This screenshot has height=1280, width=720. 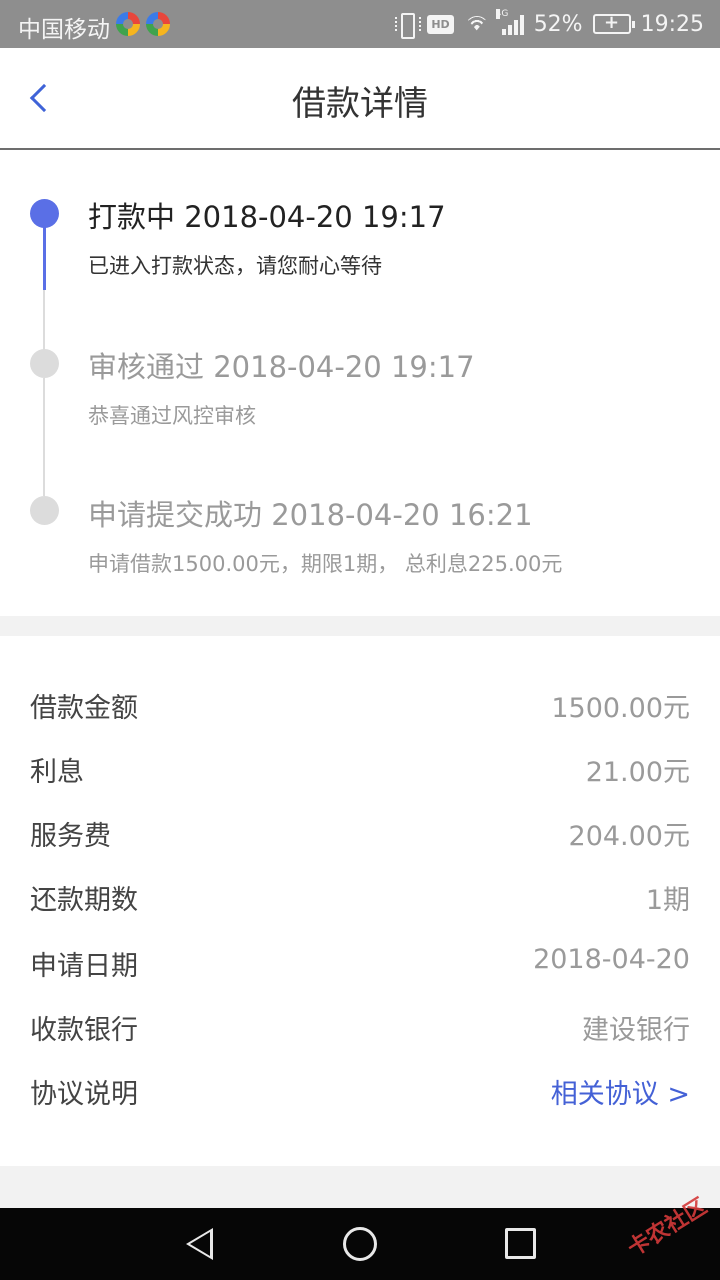 What do you see at coordinates (637, 772) in the screenshot?
I see `detail-value: 21.00元` at bounding box center [637, 772].